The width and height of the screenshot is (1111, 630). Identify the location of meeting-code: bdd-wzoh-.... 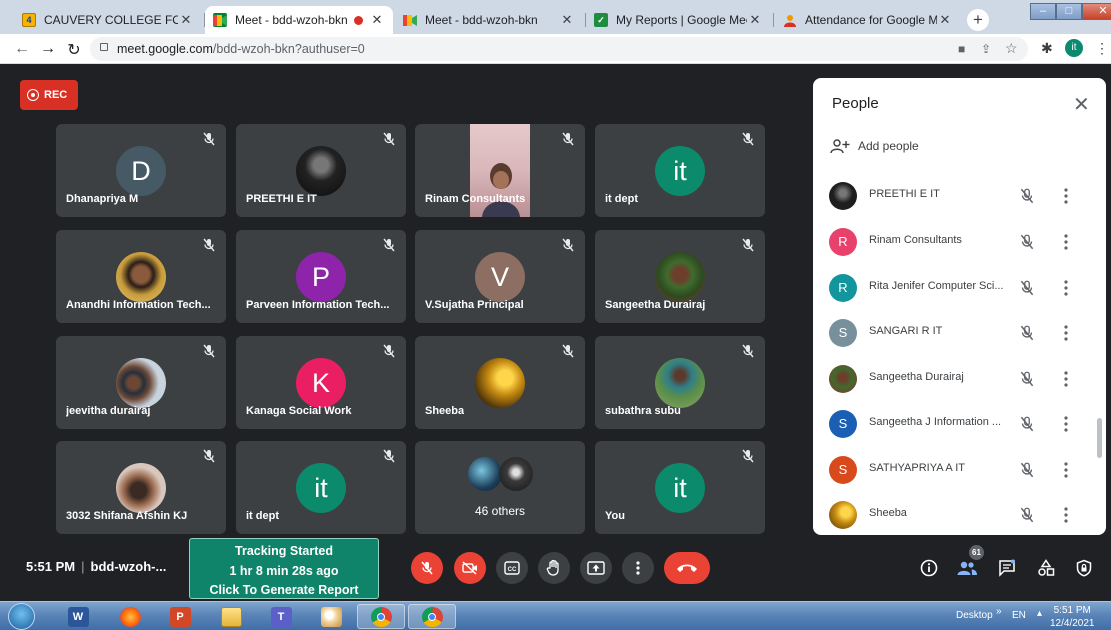
(129, 566).